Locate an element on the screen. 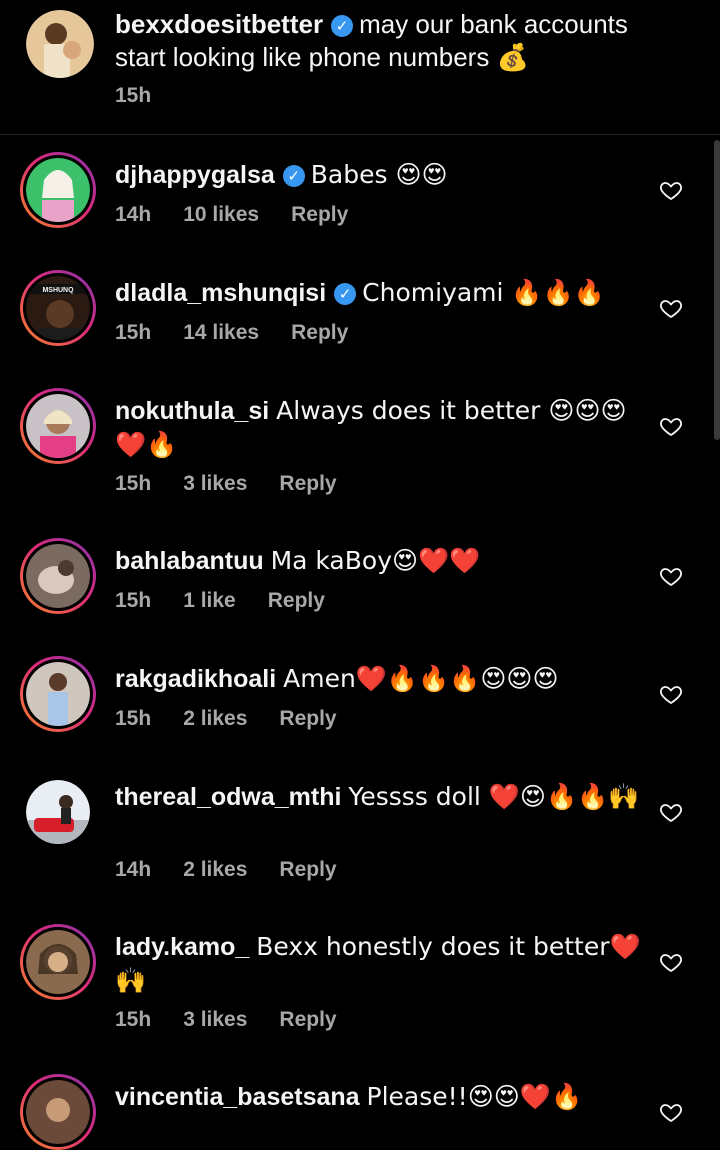 This screenshot has height=1150, width=720. comment-username: thereal_odwa_mthi is located at coordinates (228, 797).